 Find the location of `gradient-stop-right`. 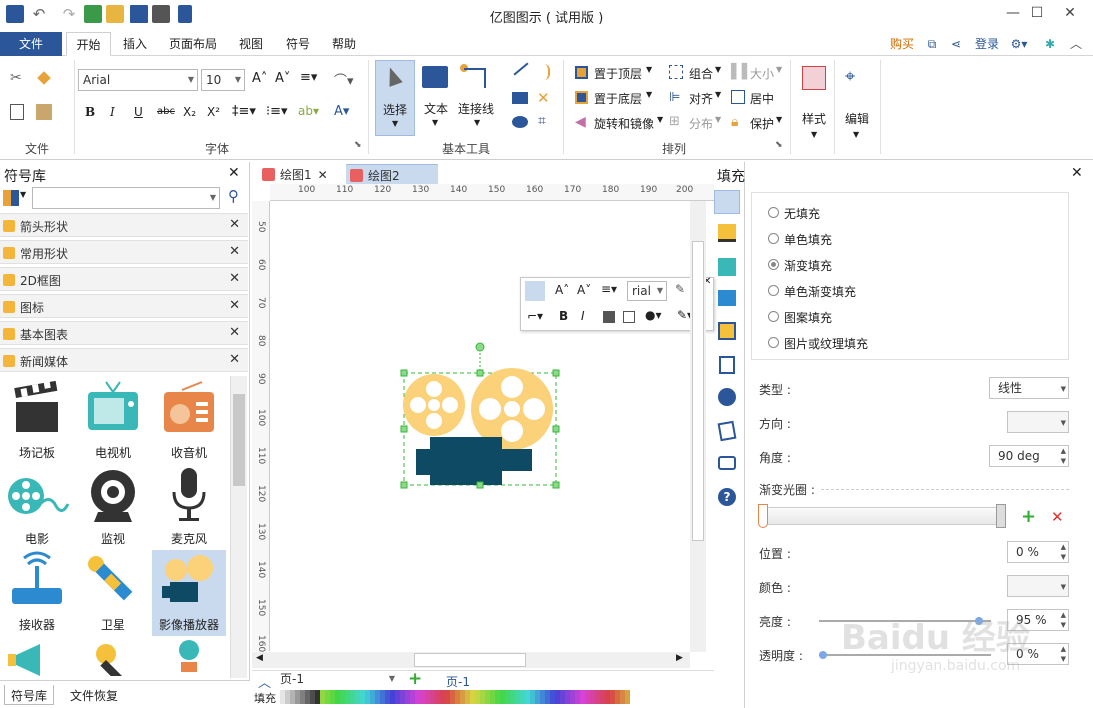

gradient-stop-right is located at coordinates (1001, 516).